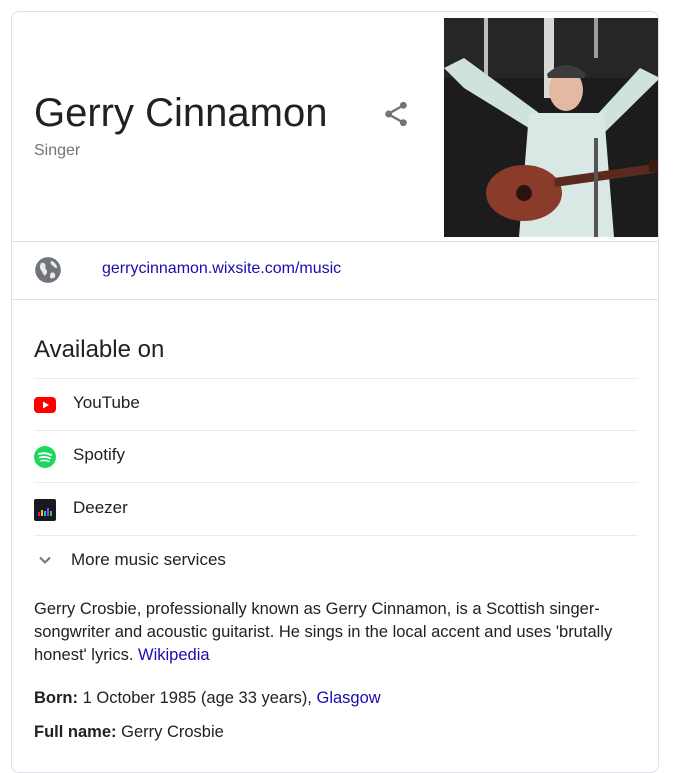 The width and height of the screenshot is (678, 773). Describe the element at coordinates (551, 127) in the screenshot. I see `entity-photo` at that location.